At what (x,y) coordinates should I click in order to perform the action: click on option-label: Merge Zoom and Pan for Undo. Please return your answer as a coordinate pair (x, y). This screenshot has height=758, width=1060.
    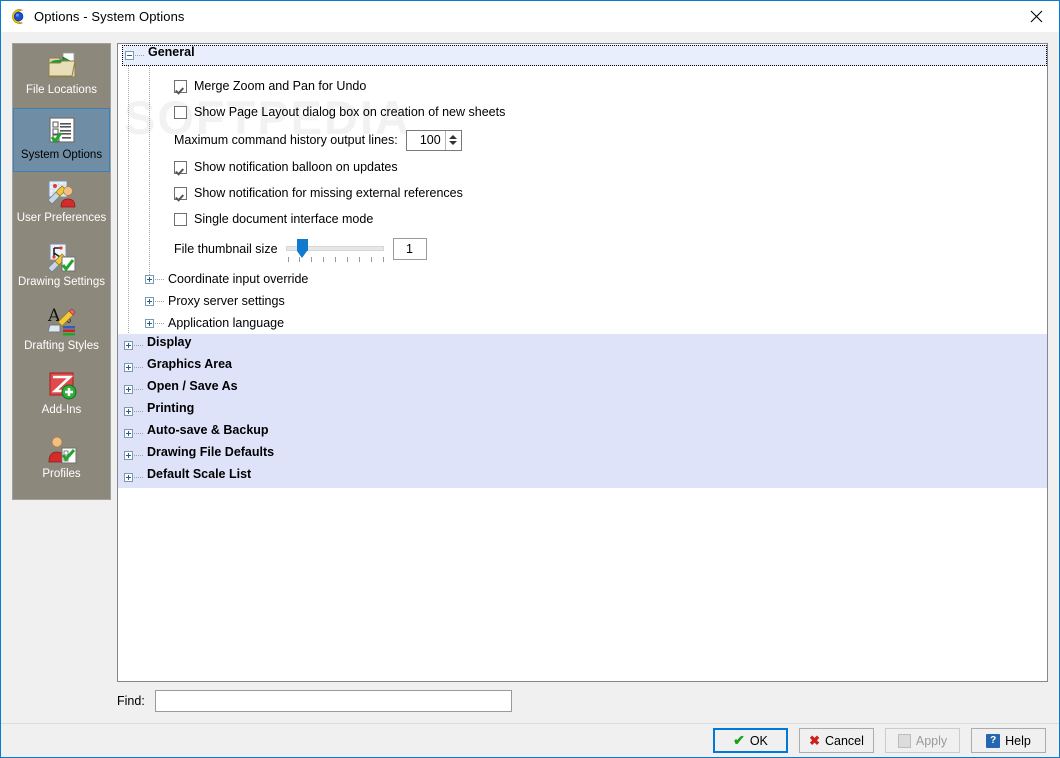
    Looking at the image, I should click on (280, 86).